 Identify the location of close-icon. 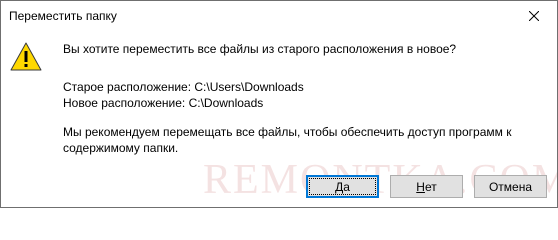
(534, 16).